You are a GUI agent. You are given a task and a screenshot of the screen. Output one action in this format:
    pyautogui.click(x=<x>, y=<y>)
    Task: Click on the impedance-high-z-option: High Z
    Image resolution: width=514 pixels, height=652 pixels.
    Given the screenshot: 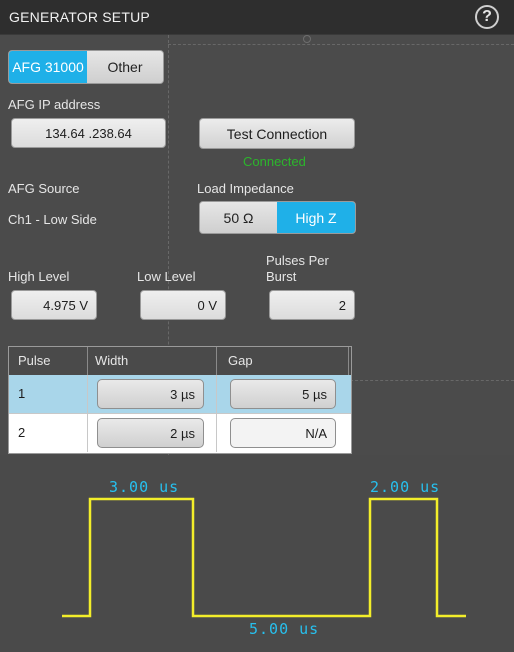 What is the action you would take?
    pyautogui.click(x=316, y=217)
    